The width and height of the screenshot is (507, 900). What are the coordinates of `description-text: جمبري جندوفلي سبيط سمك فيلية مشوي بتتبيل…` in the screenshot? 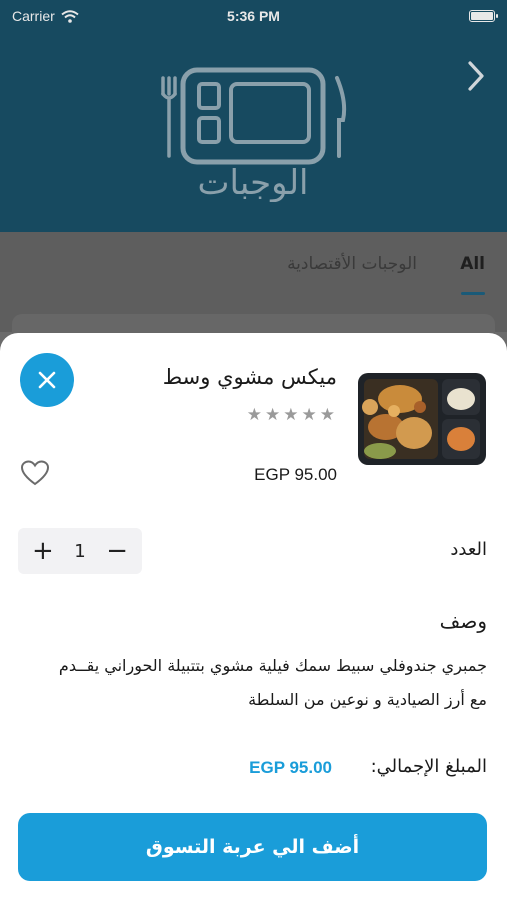 It's located at (272, 682).